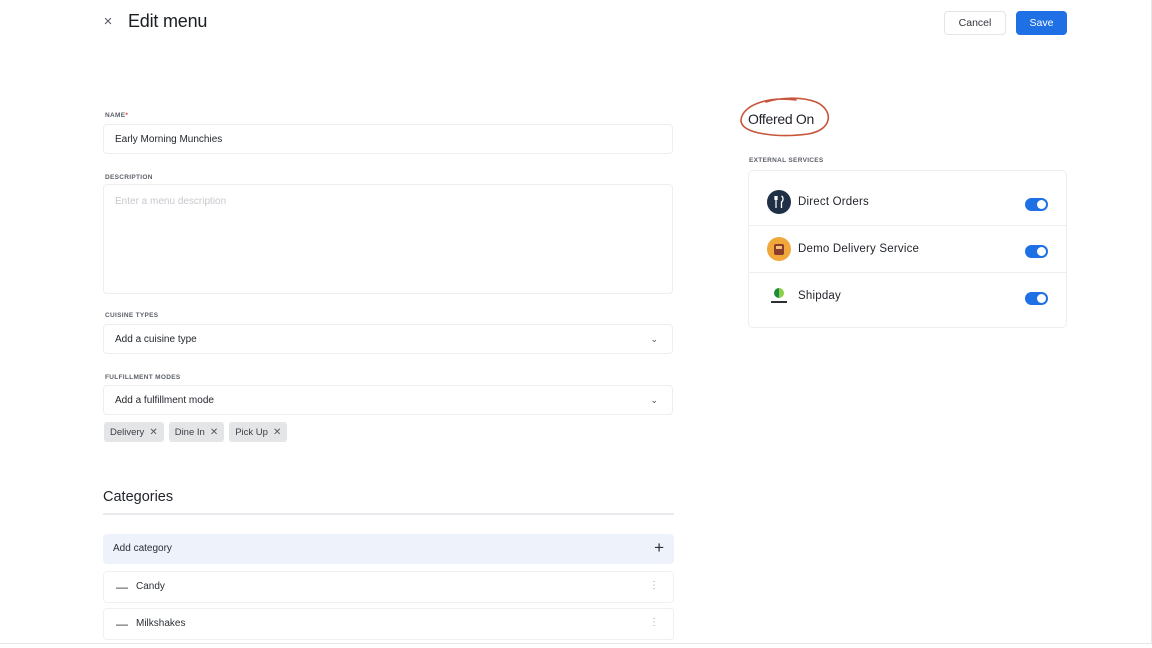 This screenshot has height=648, width=1152. I want to click on service-name: Demo Delivery Service, so click(859, 249).